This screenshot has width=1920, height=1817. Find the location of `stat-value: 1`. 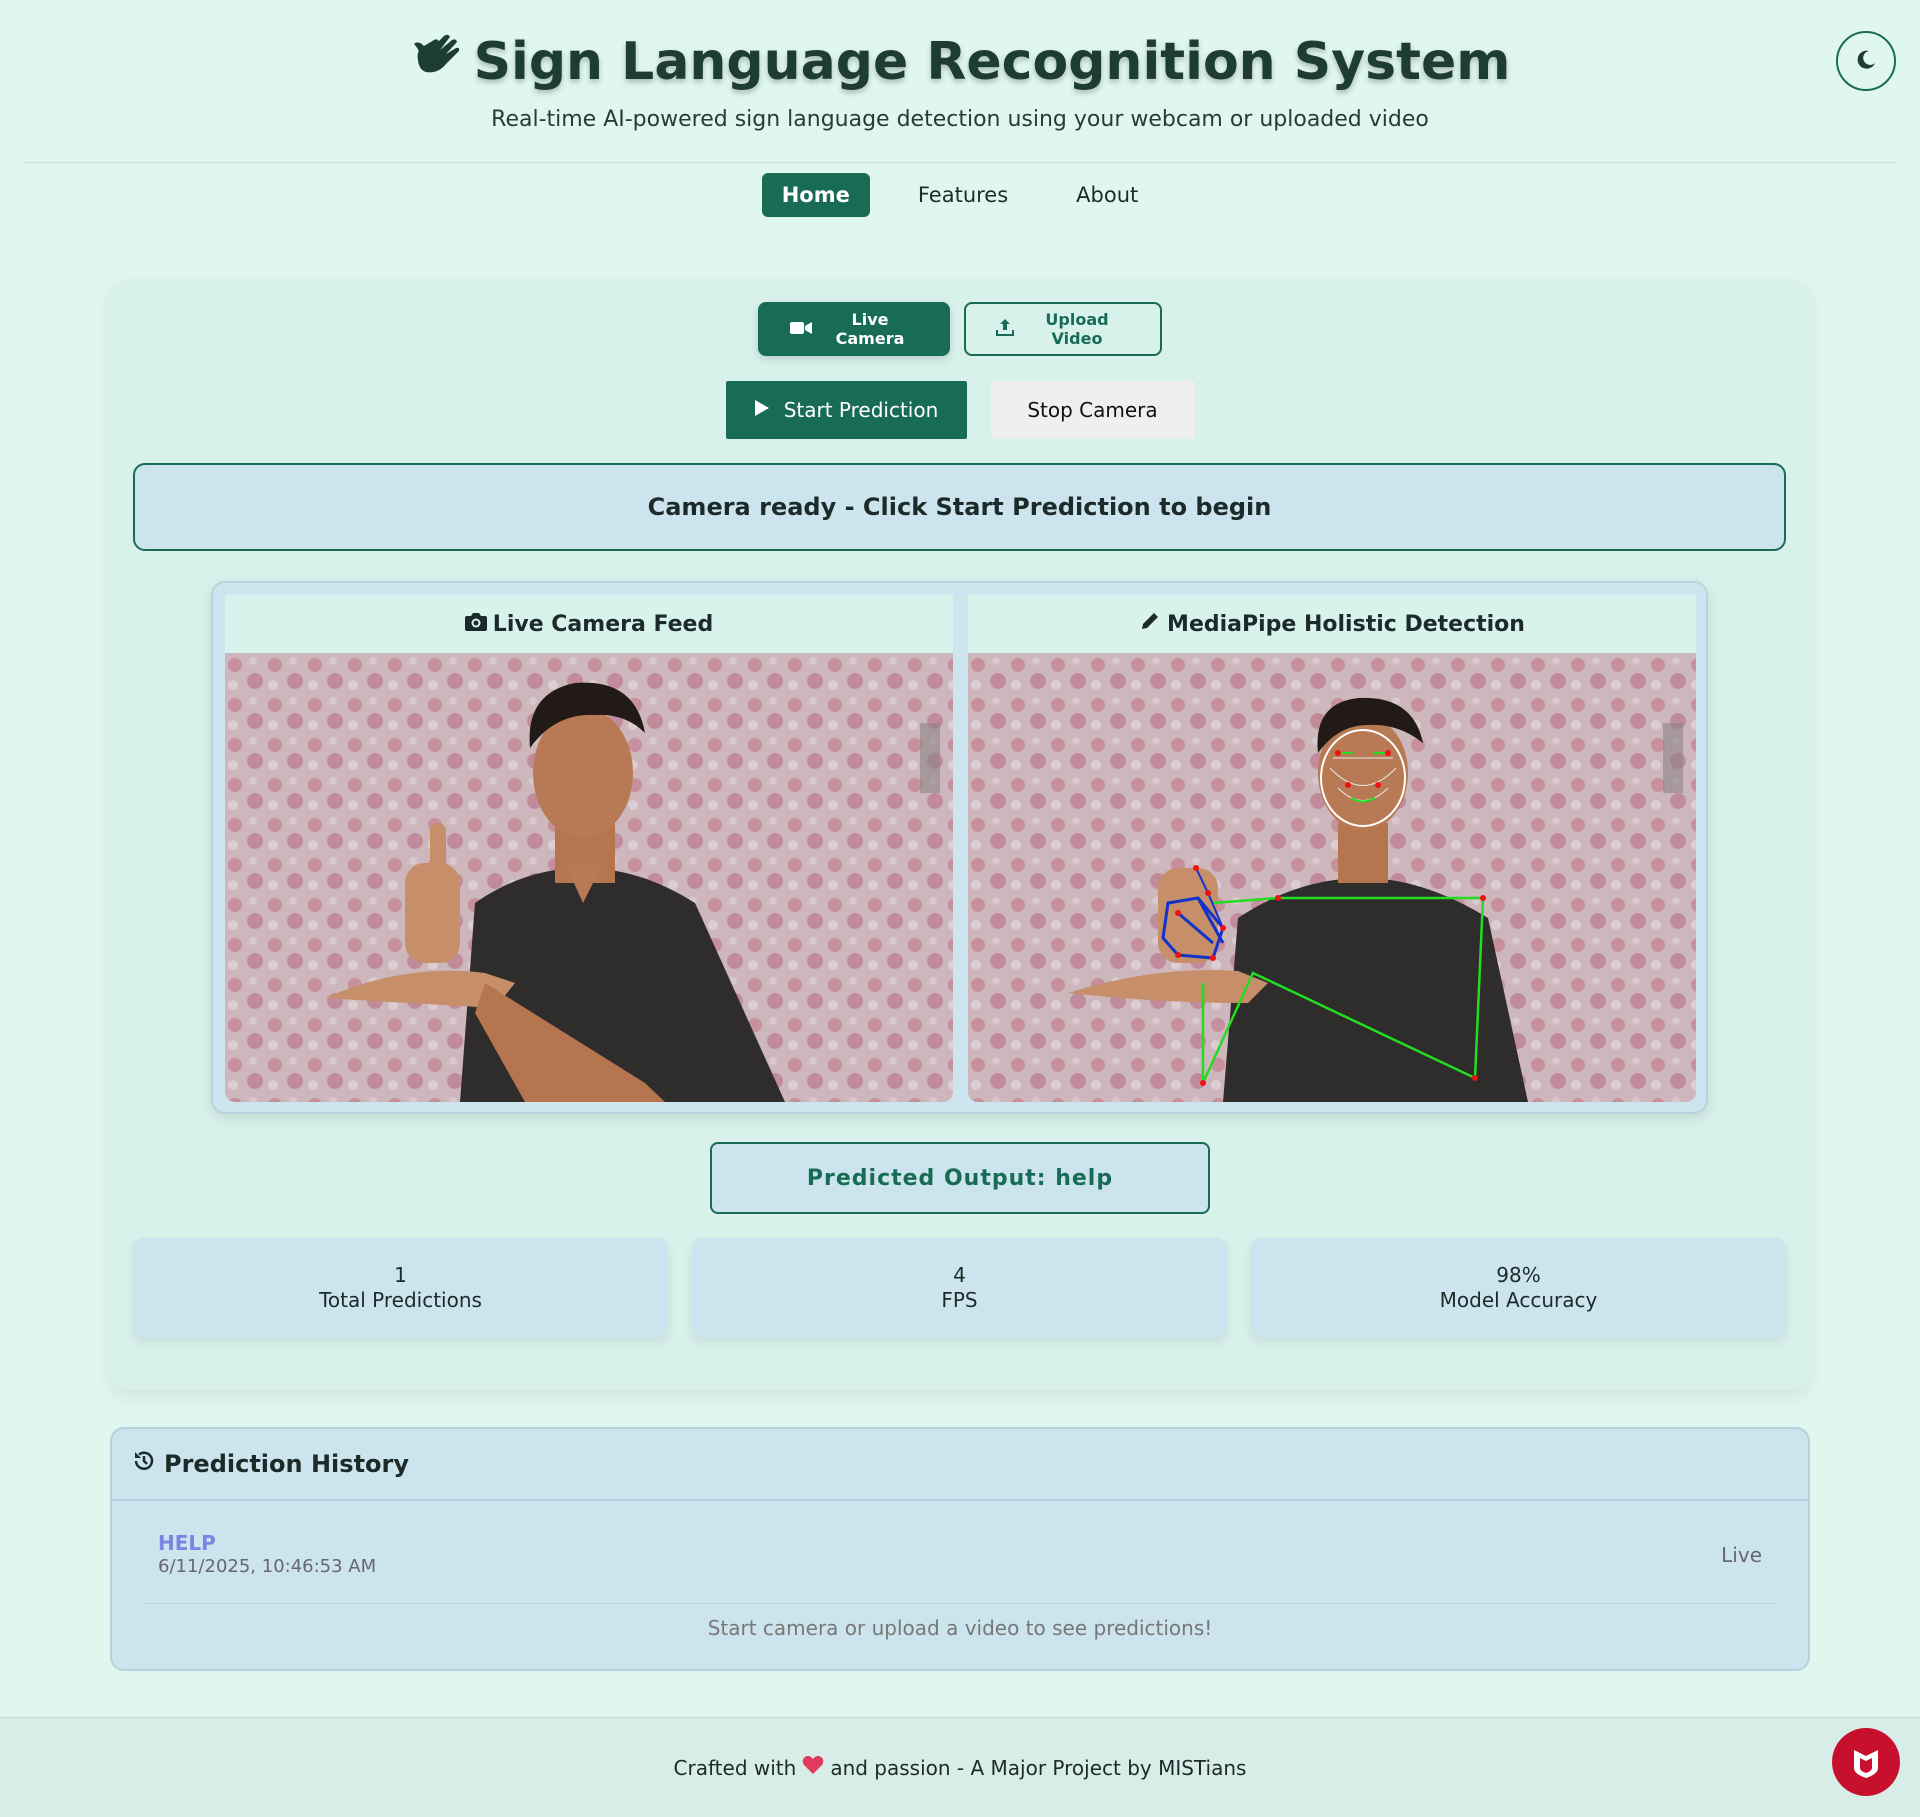

stat-value: 1 is located at coordinates (400, 1275).